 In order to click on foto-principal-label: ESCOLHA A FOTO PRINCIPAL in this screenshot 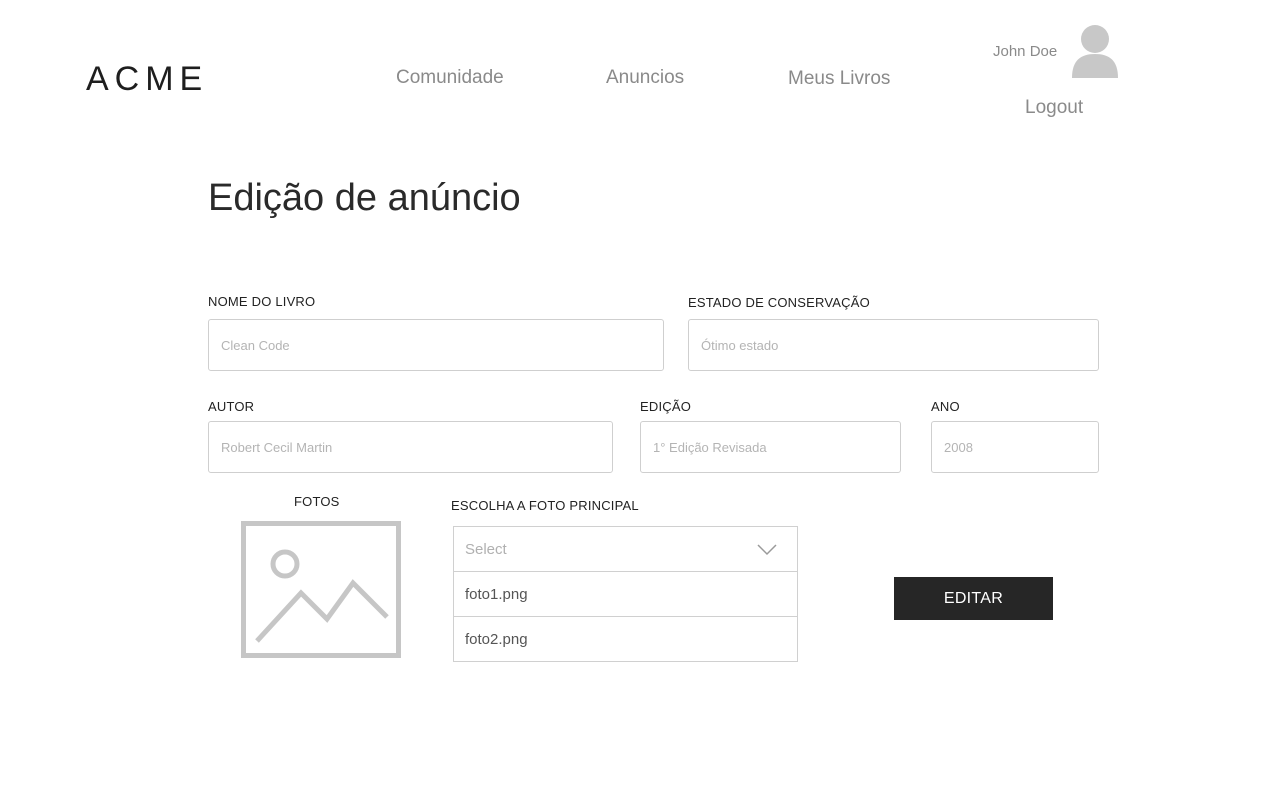, I will do `click(545, 505)`.